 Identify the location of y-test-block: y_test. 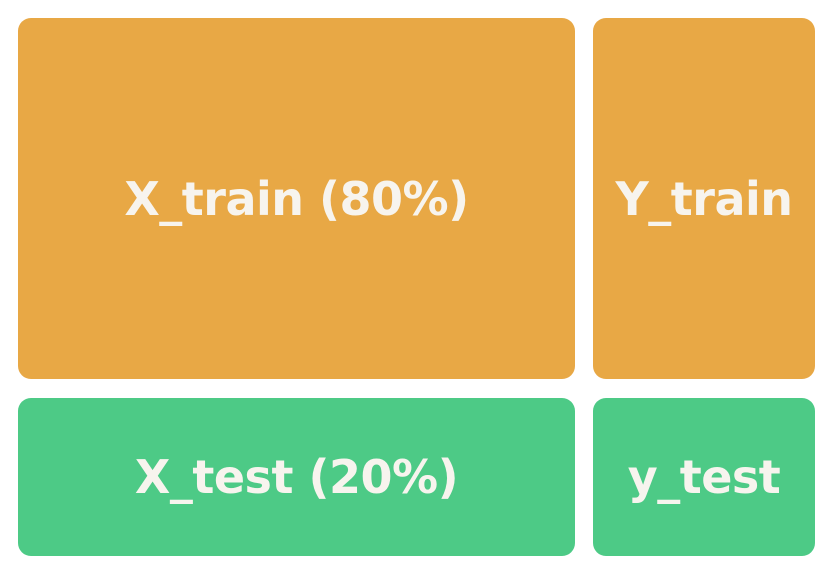
(704, 477).